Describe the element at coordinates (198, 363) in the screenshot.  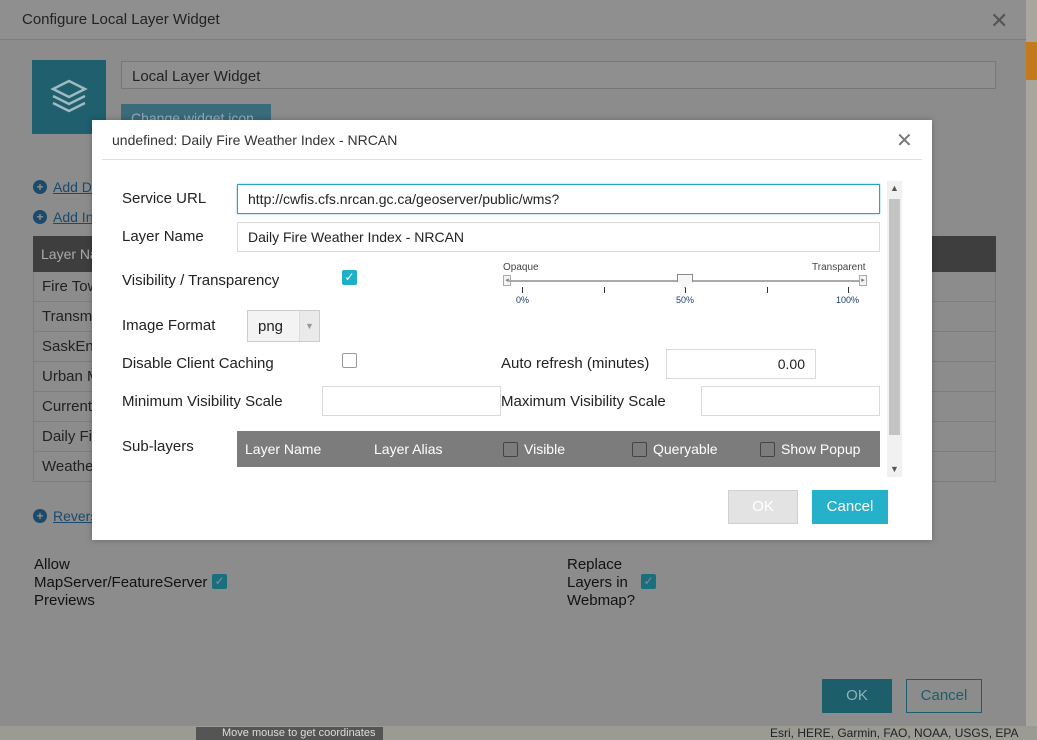
I see `disable-caching-label: Disable Client Caching` at that location.